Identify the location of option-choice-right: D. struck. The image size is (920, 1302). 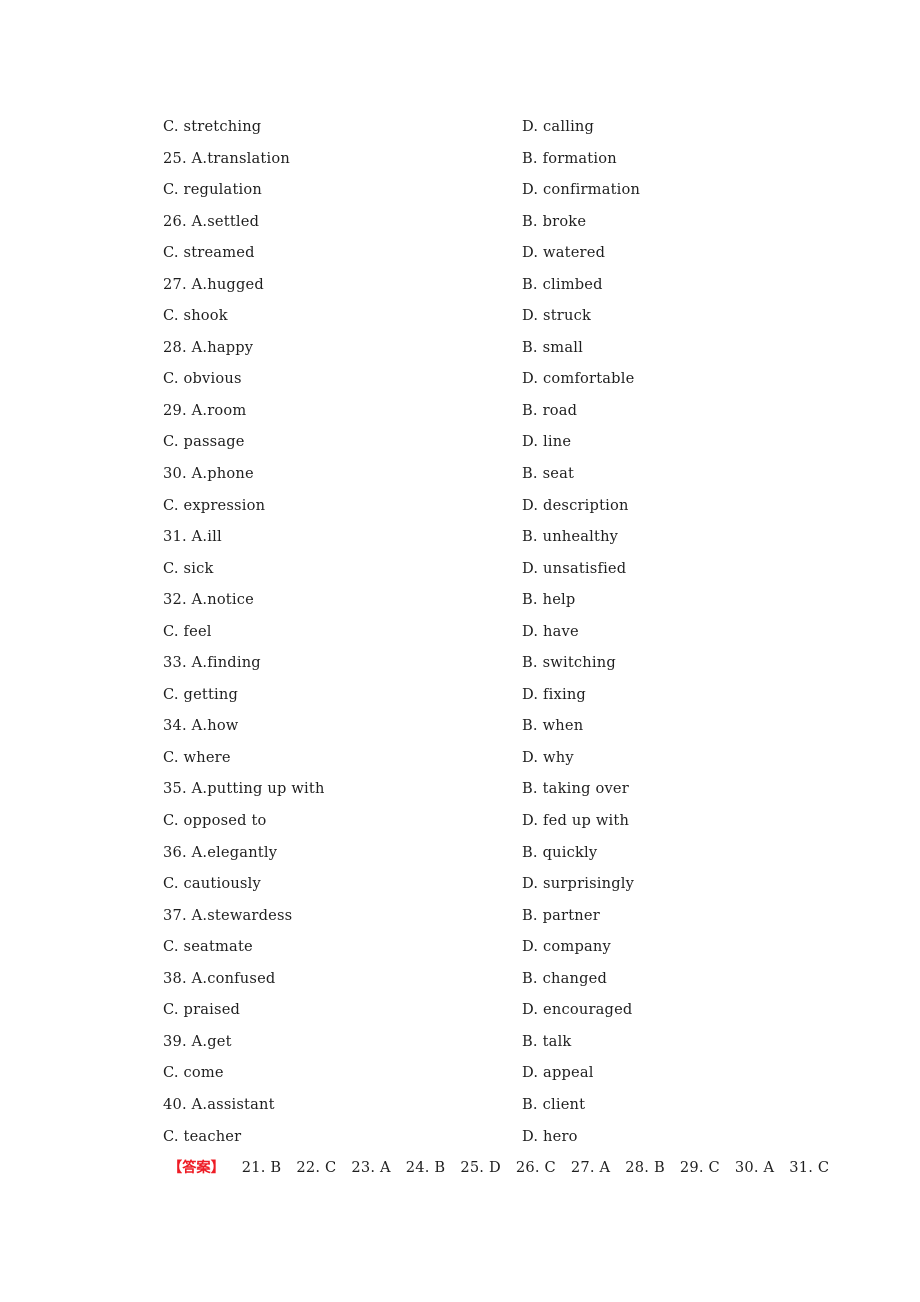
(557, 316).